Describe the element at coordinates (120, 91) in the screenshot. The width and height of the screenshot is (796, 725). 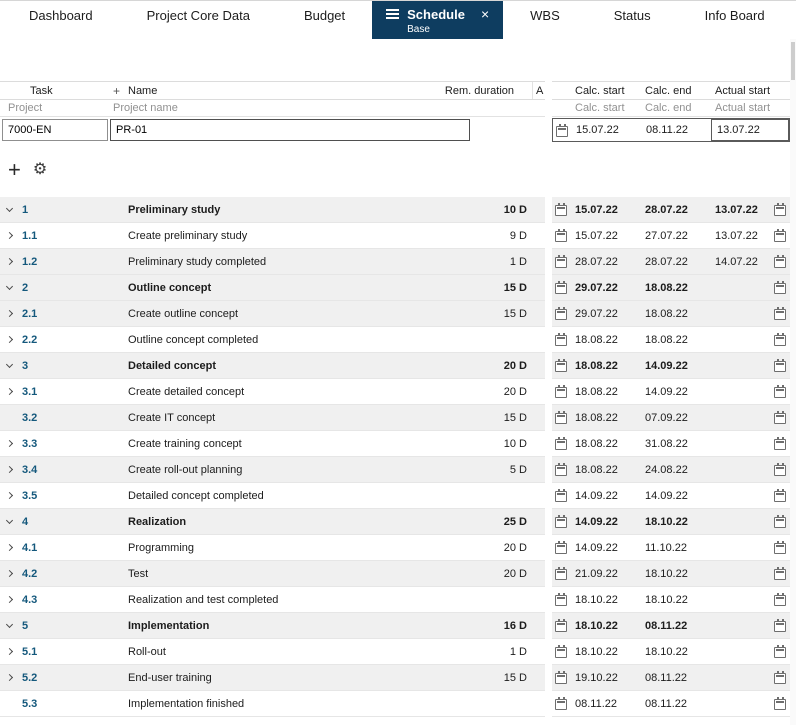
I see `add-column-icon: +` at that location.